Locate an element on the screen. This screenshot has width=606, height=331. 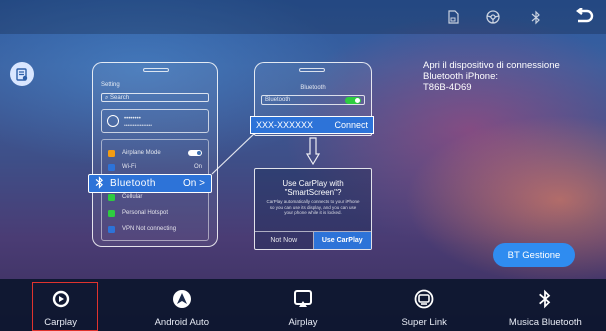
nav-label: Airplay is located at coordinates (303, 322).